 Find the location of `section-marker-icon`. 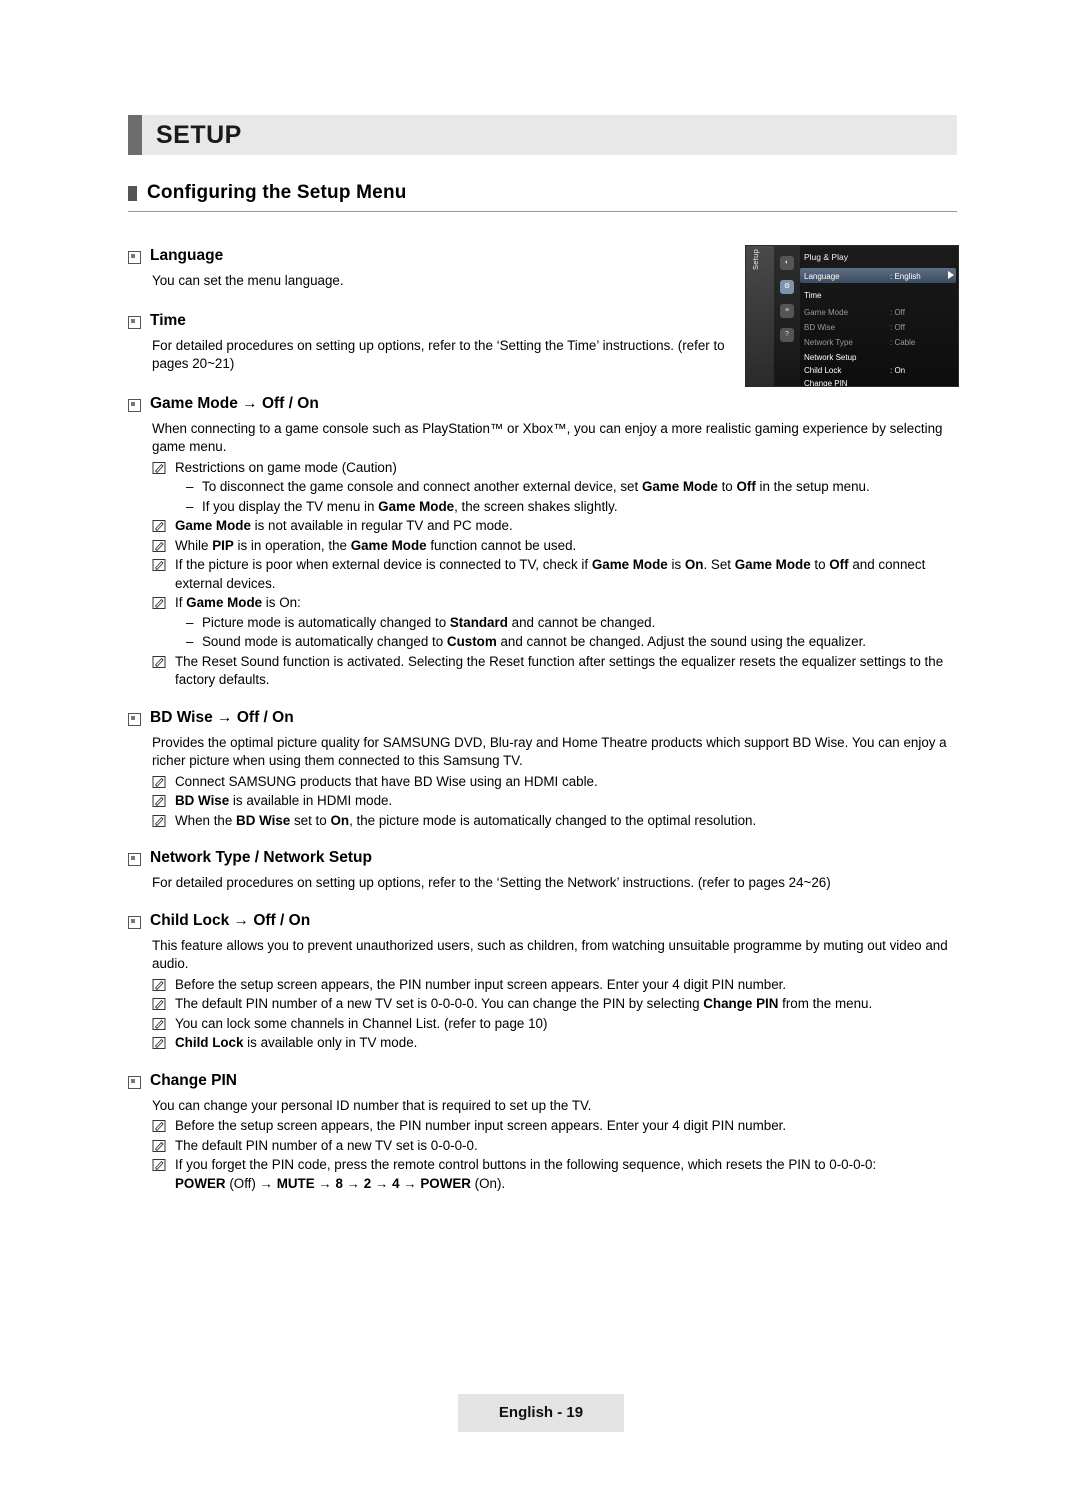

section-marker-icon is located at coordinates (132, 193).